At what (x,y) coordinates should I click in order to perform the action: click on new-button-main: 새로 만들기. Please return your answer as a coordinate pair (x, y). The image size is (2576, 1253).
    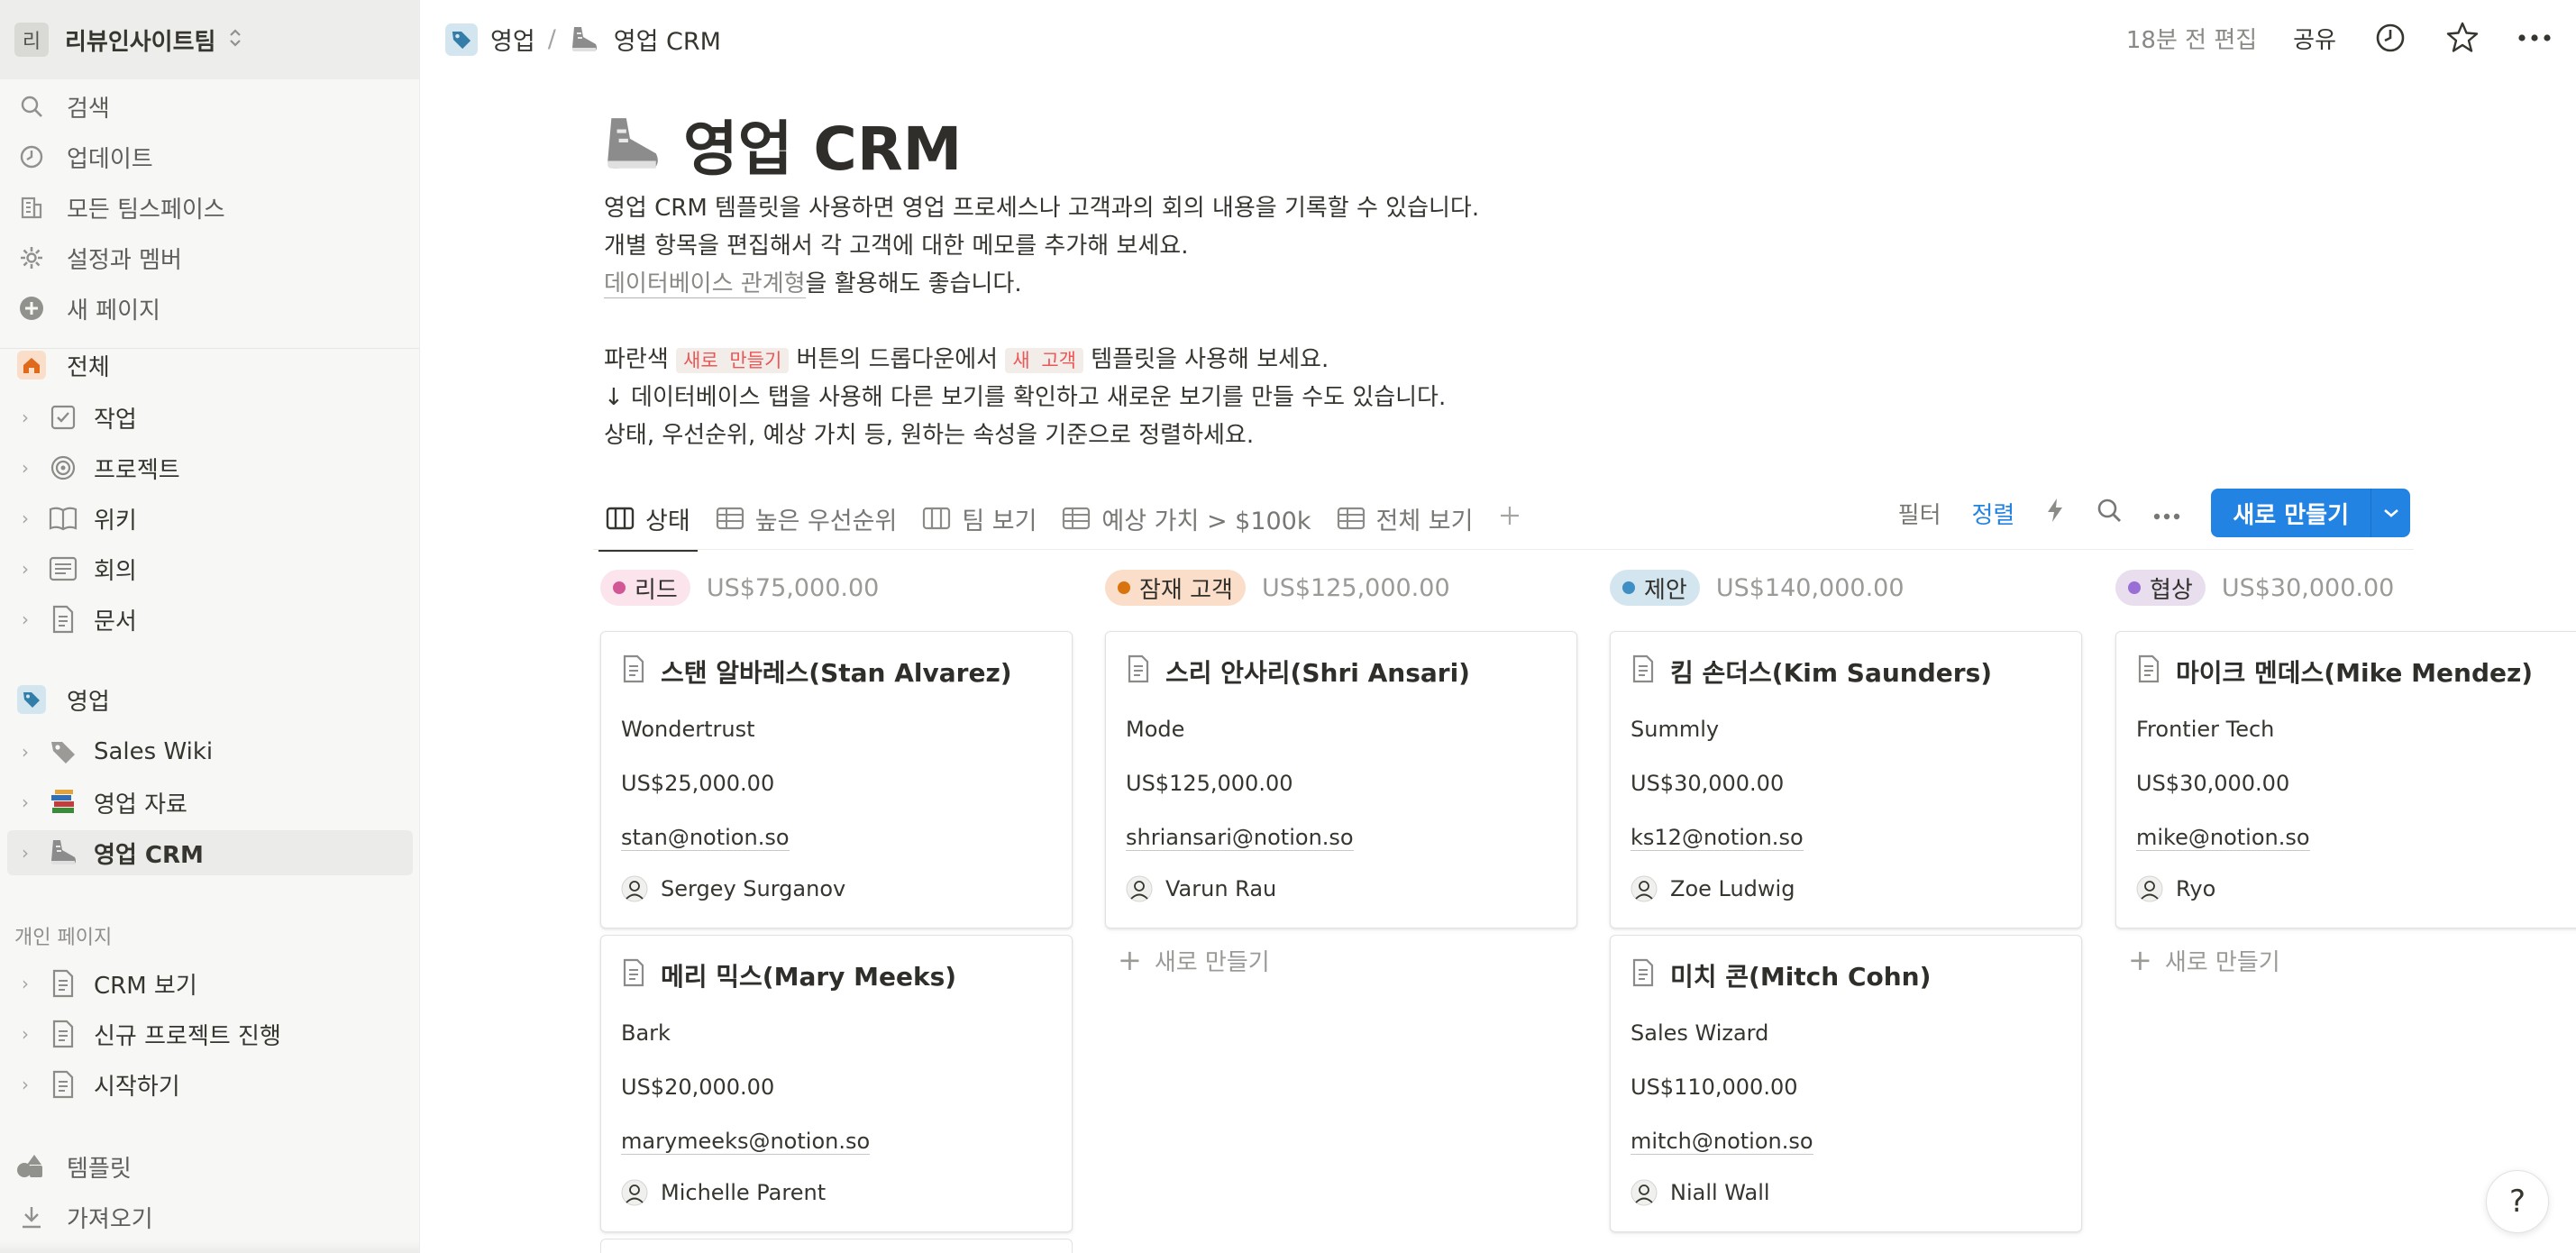
    Looking at the image, I should click on (2290, 513).